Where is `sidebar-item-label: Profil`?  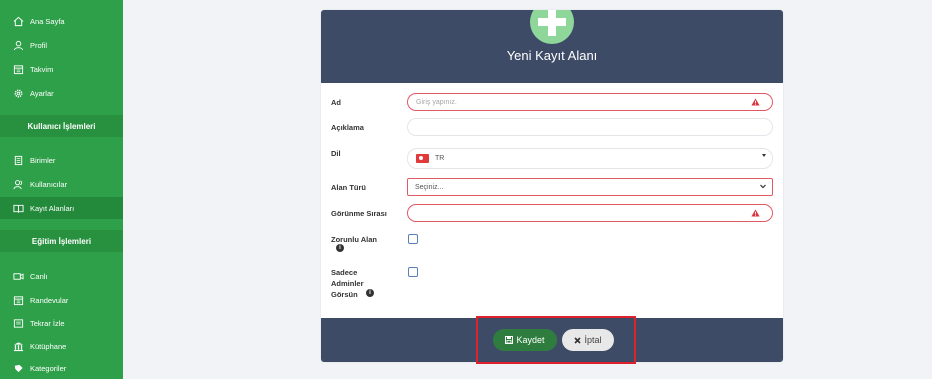
sidebar-item-label: Profil is located at coordinates (39, 45).